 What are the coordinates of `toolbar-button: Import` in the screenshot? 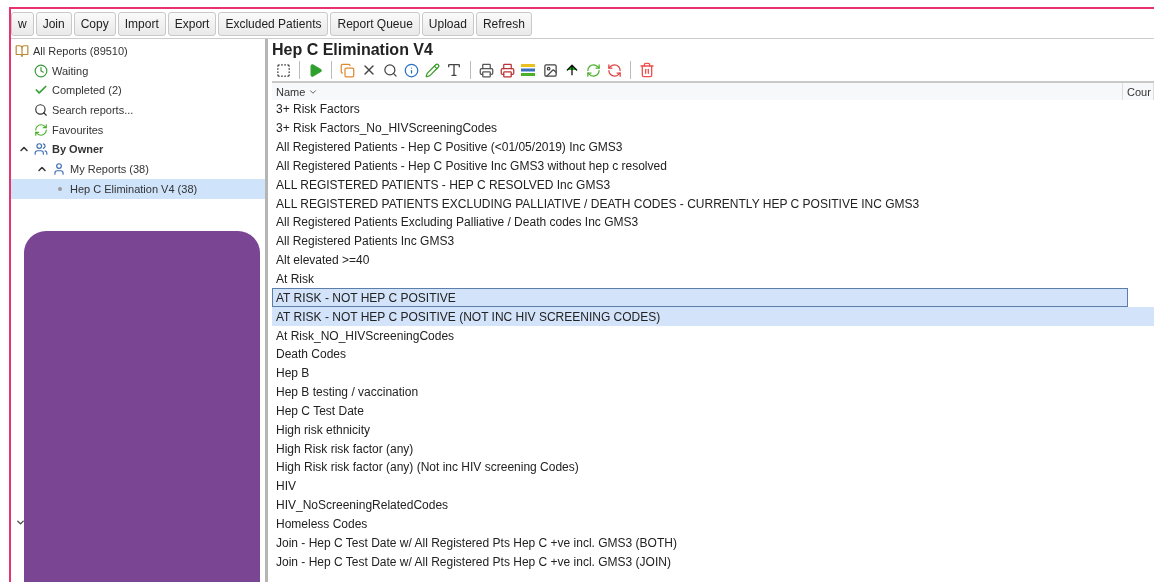 It's located at (141, 24).